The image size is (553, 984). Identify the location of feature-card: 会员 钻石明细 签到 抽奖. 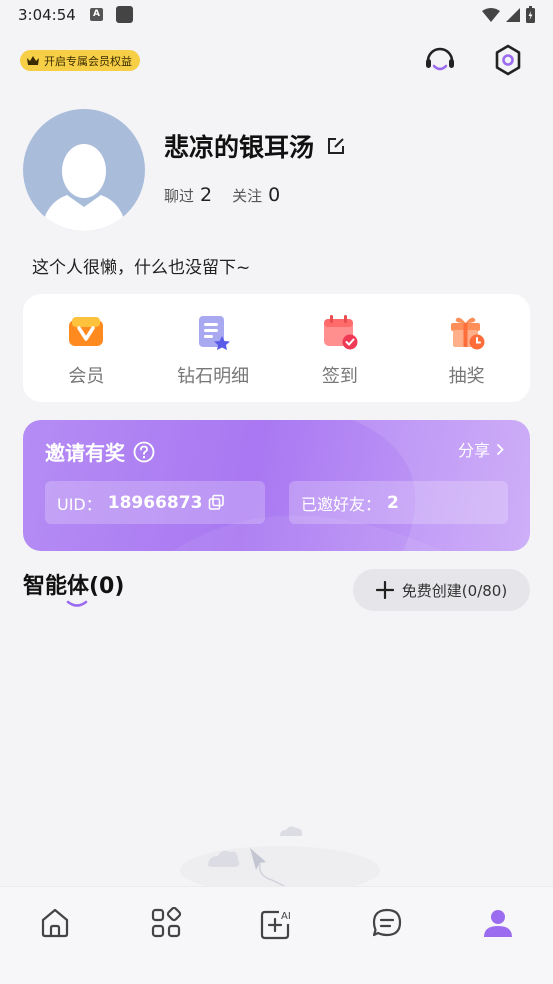
(276, 348).